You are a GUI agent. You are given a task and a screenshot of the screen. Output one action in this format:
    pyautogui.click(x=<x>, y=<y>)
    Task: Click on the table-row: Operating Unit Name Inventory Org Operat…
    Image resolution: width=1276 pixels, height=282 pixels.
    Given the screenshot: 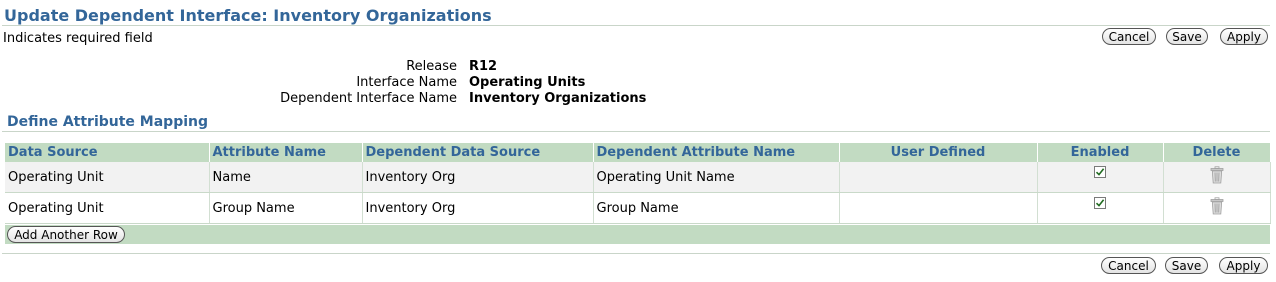 What is the action you would take?
    pyautogui.click(x=638, y=177)
    